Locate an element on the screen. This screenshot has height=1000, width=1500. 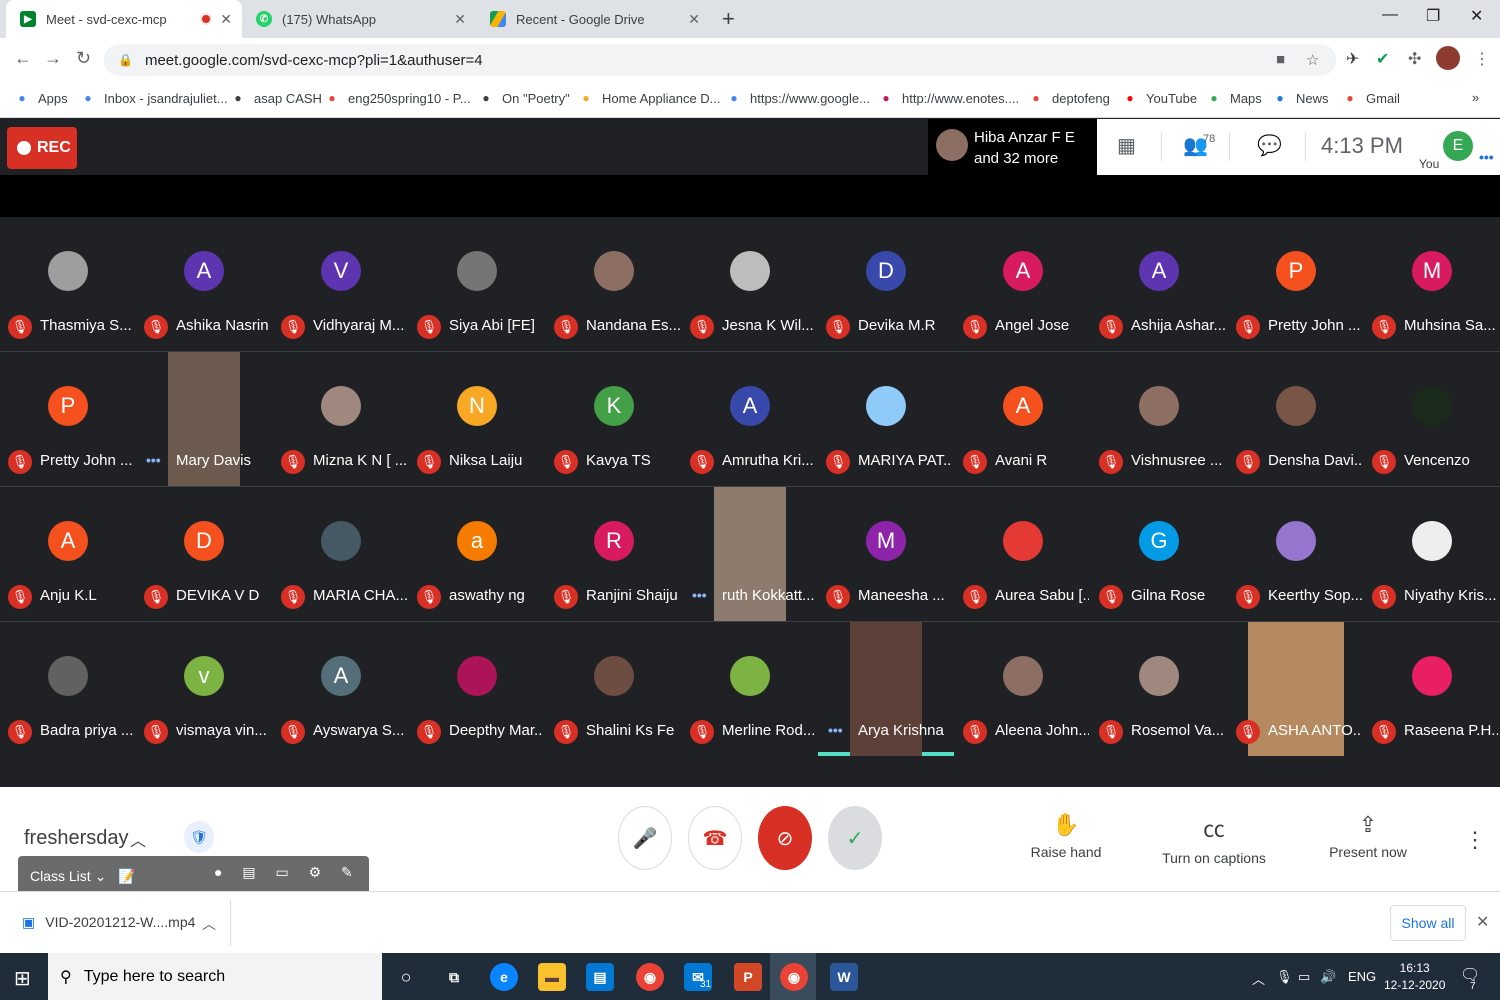
chrome-icon: ◉ is located at coordinates (650, 977).